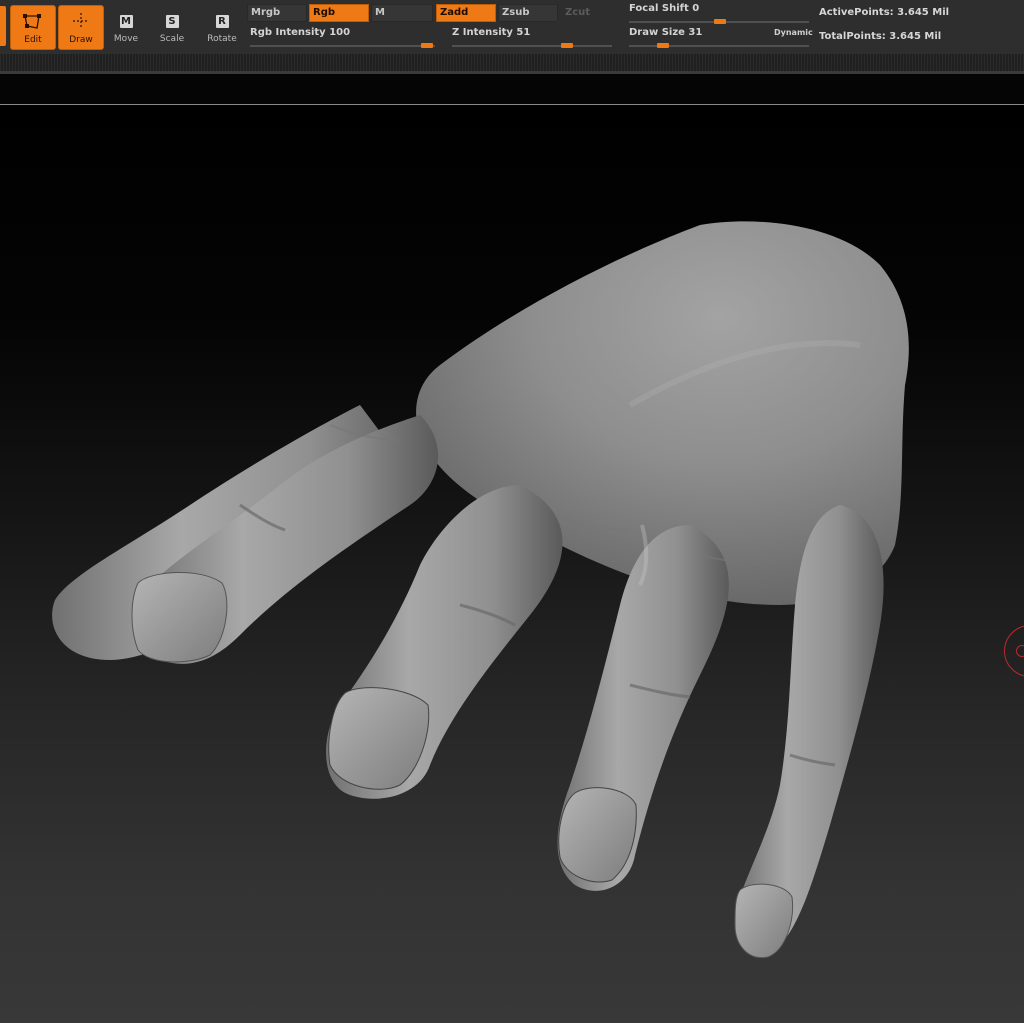 This screenshot has height=1023, width=1024. Describe the element at coordinates (663, 45) in the screenshot. I see `draw-size-thumb` at that location.